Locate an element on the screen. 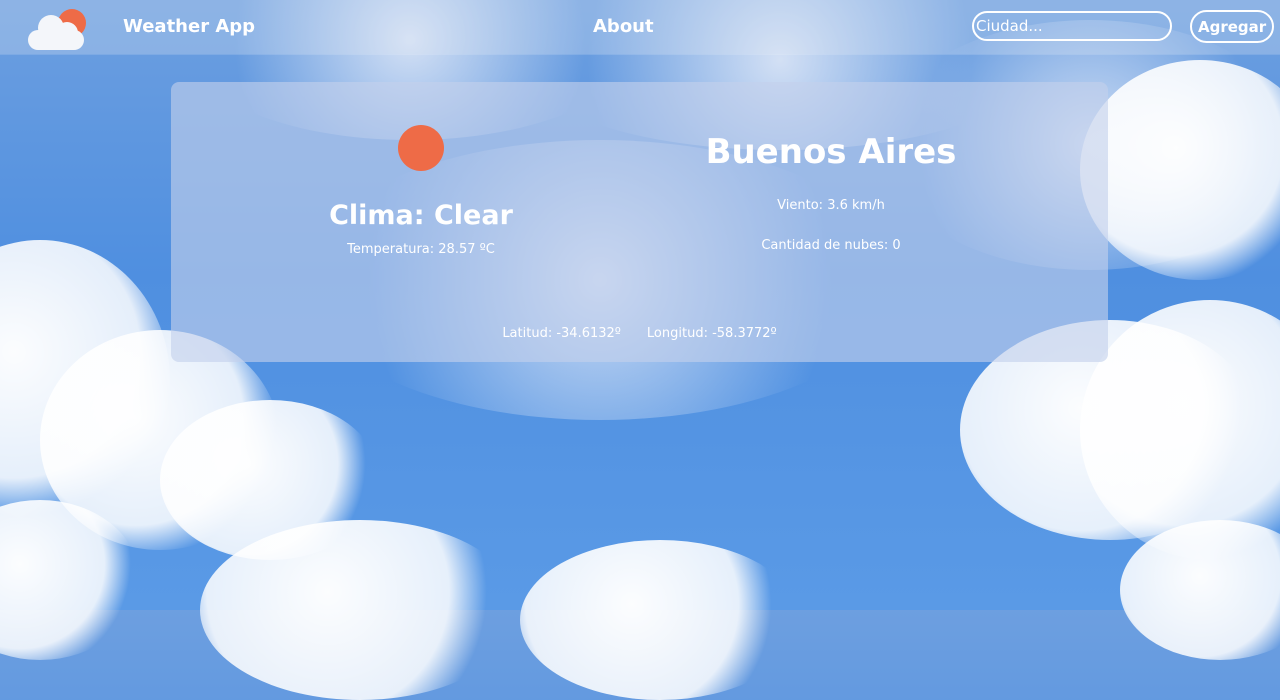 The image size is (1280, 700). wind-speed: Viento: 3.6 km/h is located at coordinates (831, 205).